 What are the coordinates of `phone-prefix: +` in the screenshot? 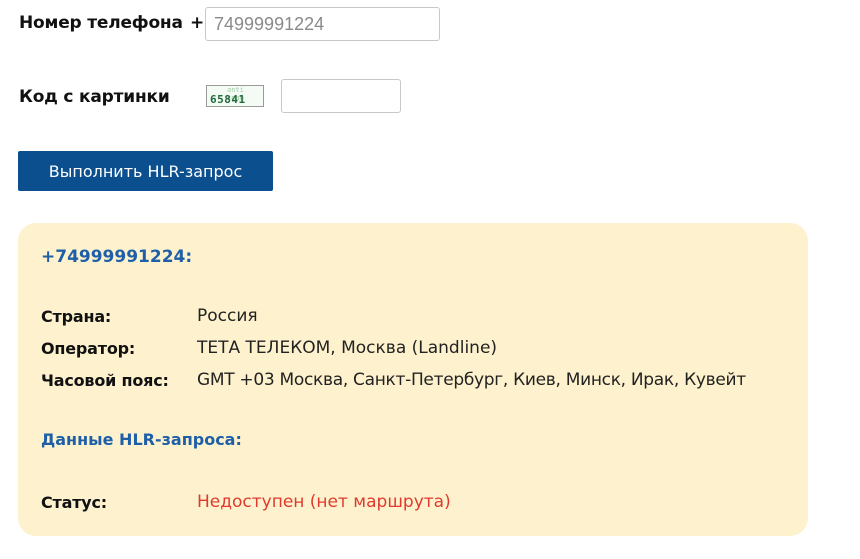 It's located at (197, 23).